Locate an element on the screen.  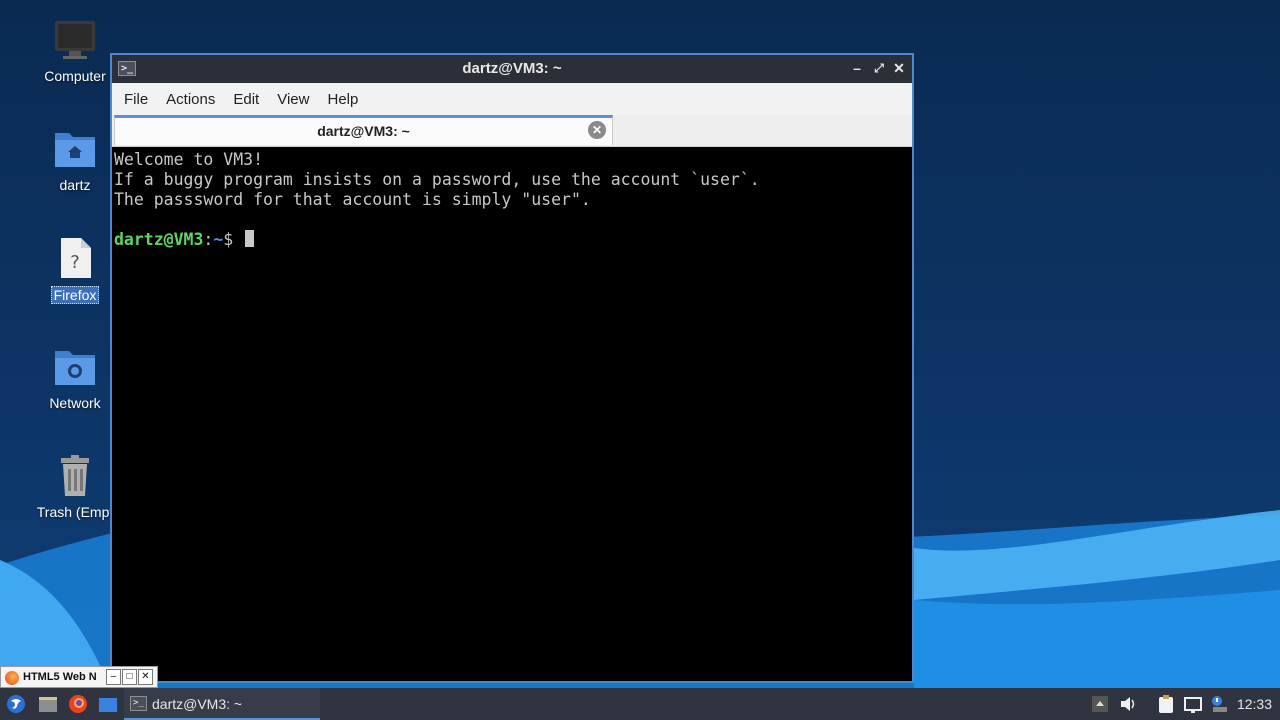
home-folder-icon is located at coordinates (75, 149).